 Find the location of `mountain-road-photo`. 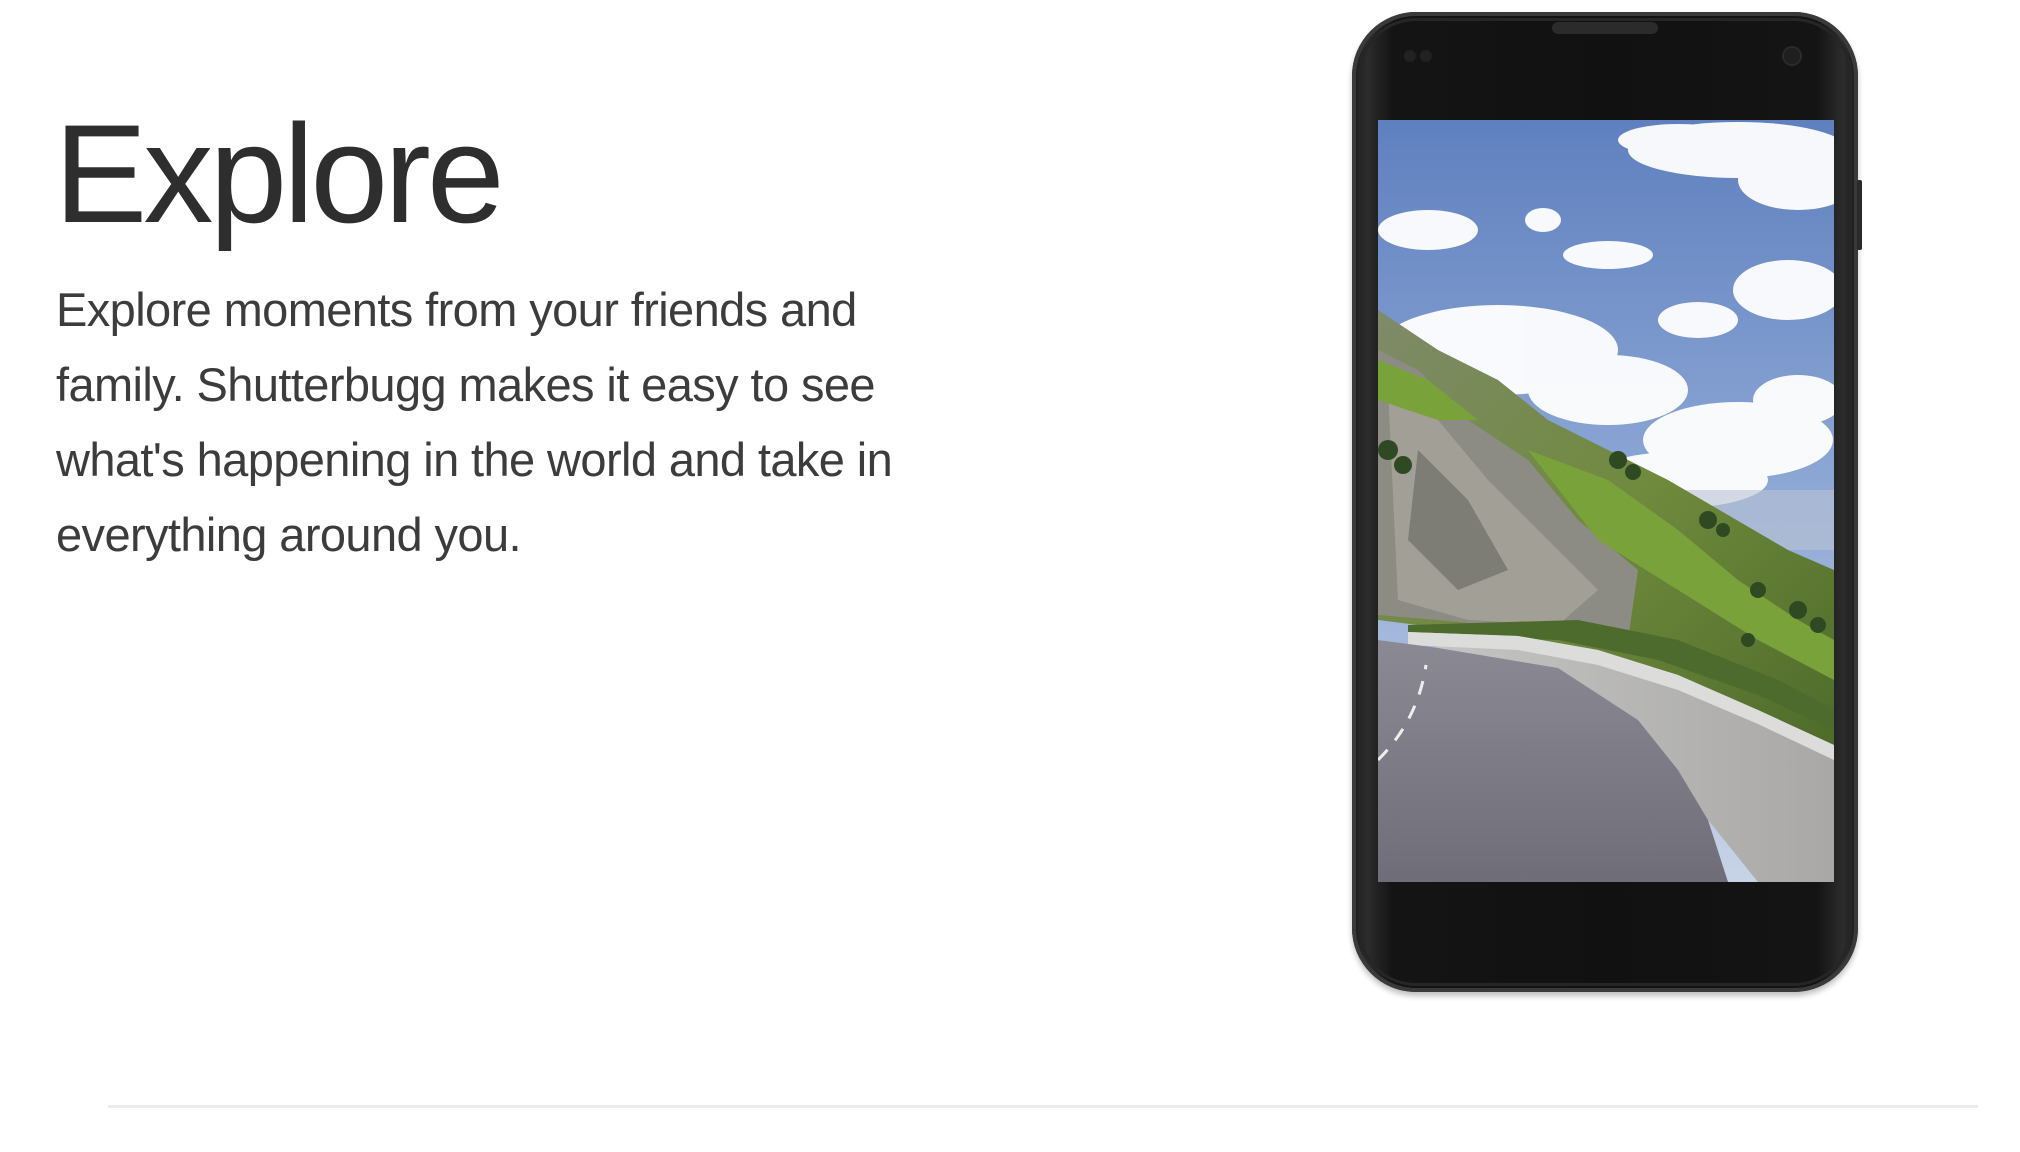

mountain-road-photo is located at coordinates (1606, 501).